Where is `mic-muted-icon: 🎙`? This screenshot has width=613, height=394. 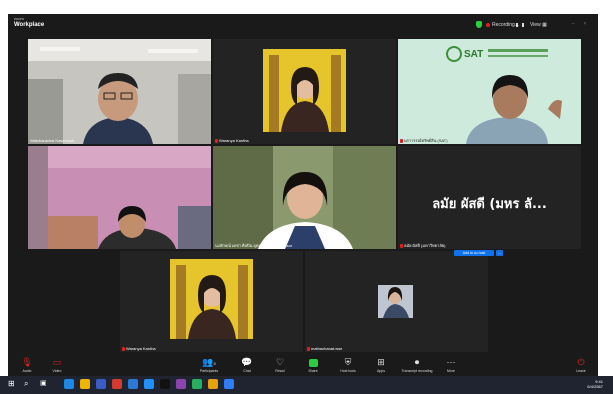
mic-muted-icon: 🎙 is located at coordinates (27, 362).